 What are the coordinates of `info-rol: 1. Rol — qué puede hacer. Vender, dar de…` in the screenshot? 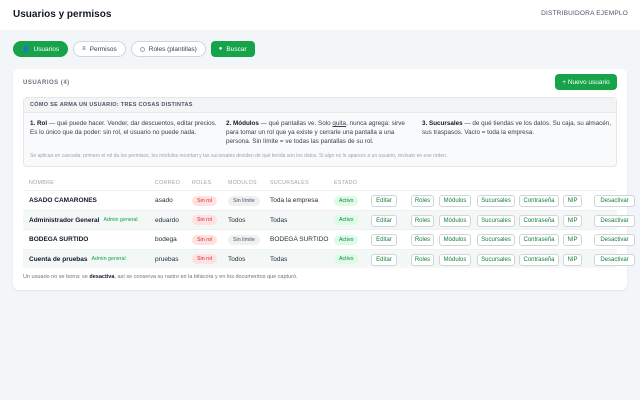 It's located at (123, 128).